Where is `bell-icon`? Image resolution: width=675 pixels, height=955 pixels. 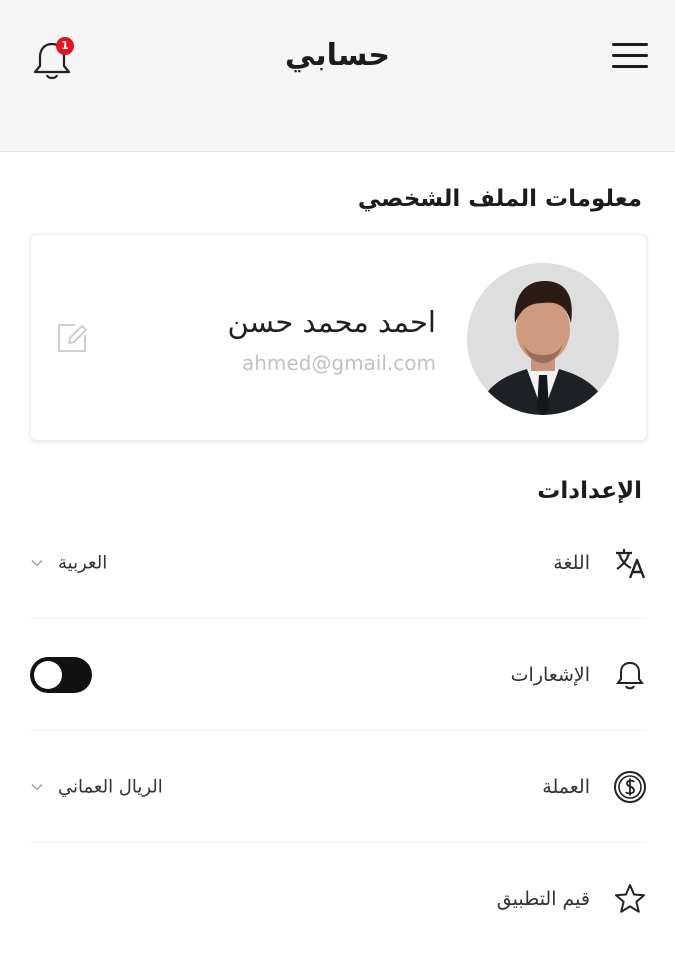
bell-icon is located at coordinates (630, 675).